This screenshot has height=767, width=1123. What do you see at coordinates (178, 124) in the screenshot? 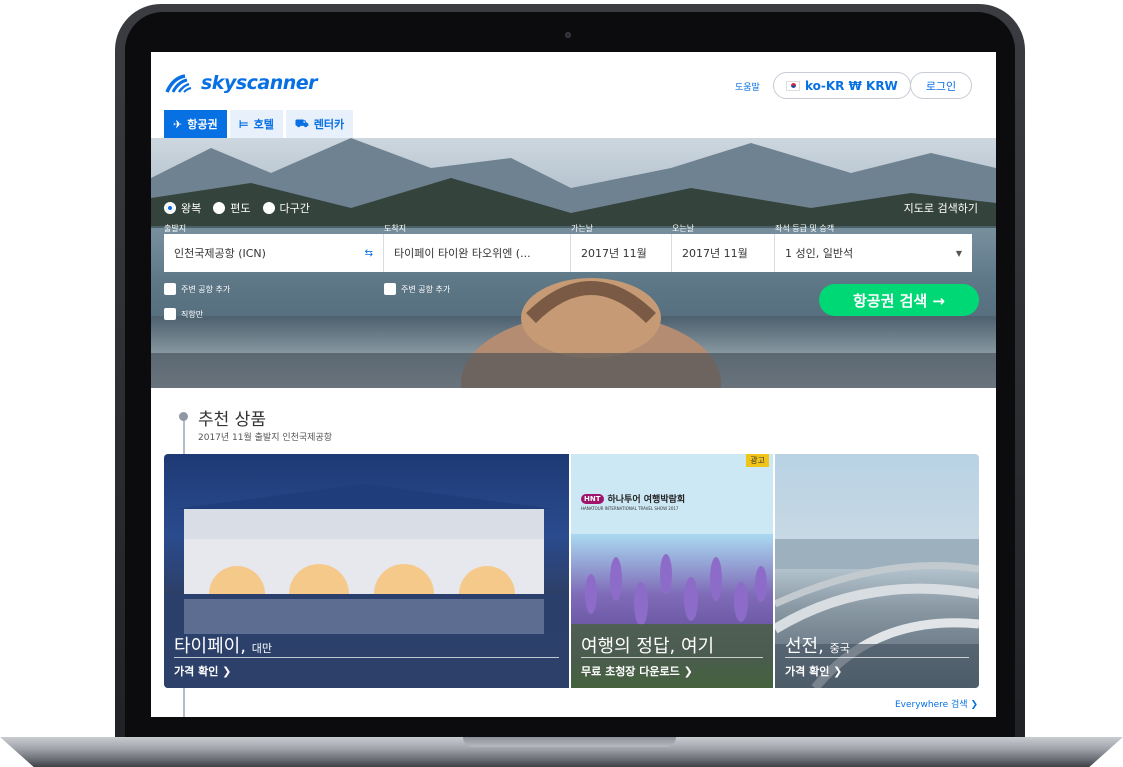
I see `plane-icon: ✈` at bounding box center [178, 124].